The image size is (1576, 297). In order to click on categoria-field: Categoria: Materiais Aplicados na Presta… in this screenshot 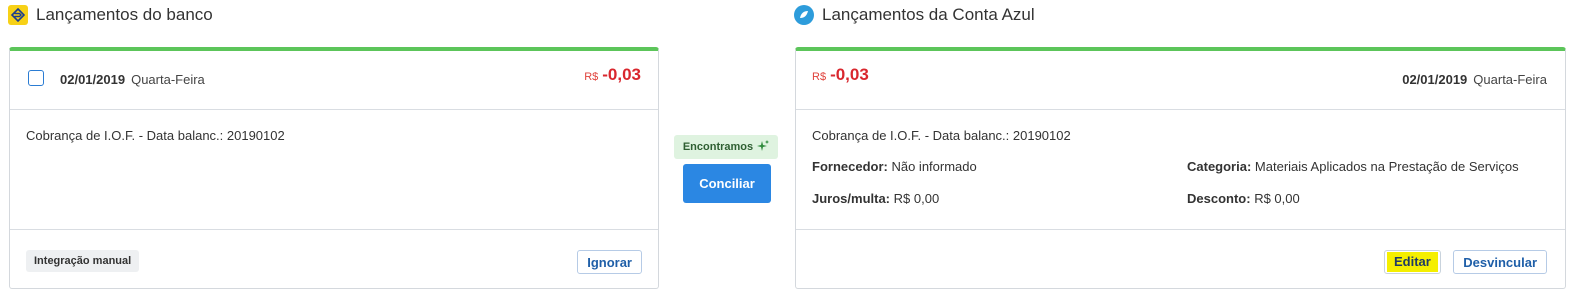, I will do `click(1353, 166)`.